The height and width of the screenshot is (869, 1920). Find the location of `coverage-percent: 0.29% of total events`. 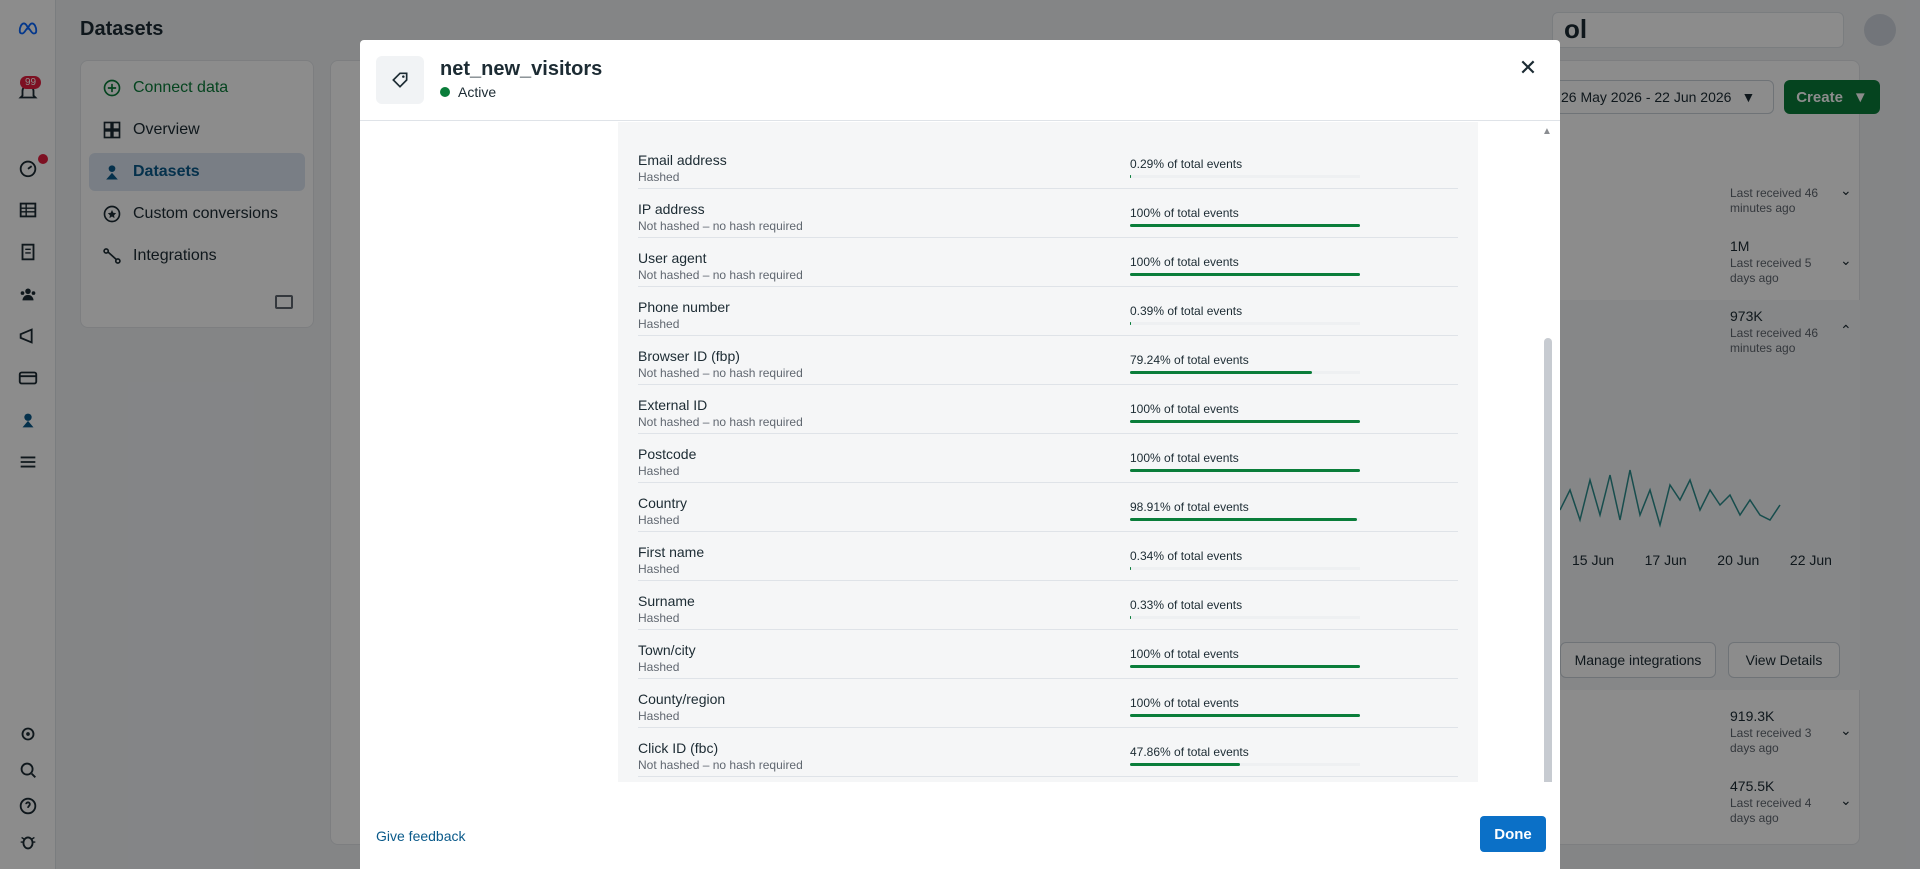

coverage-percent: 0.29% of total events is located at coordinates (1186, 164).